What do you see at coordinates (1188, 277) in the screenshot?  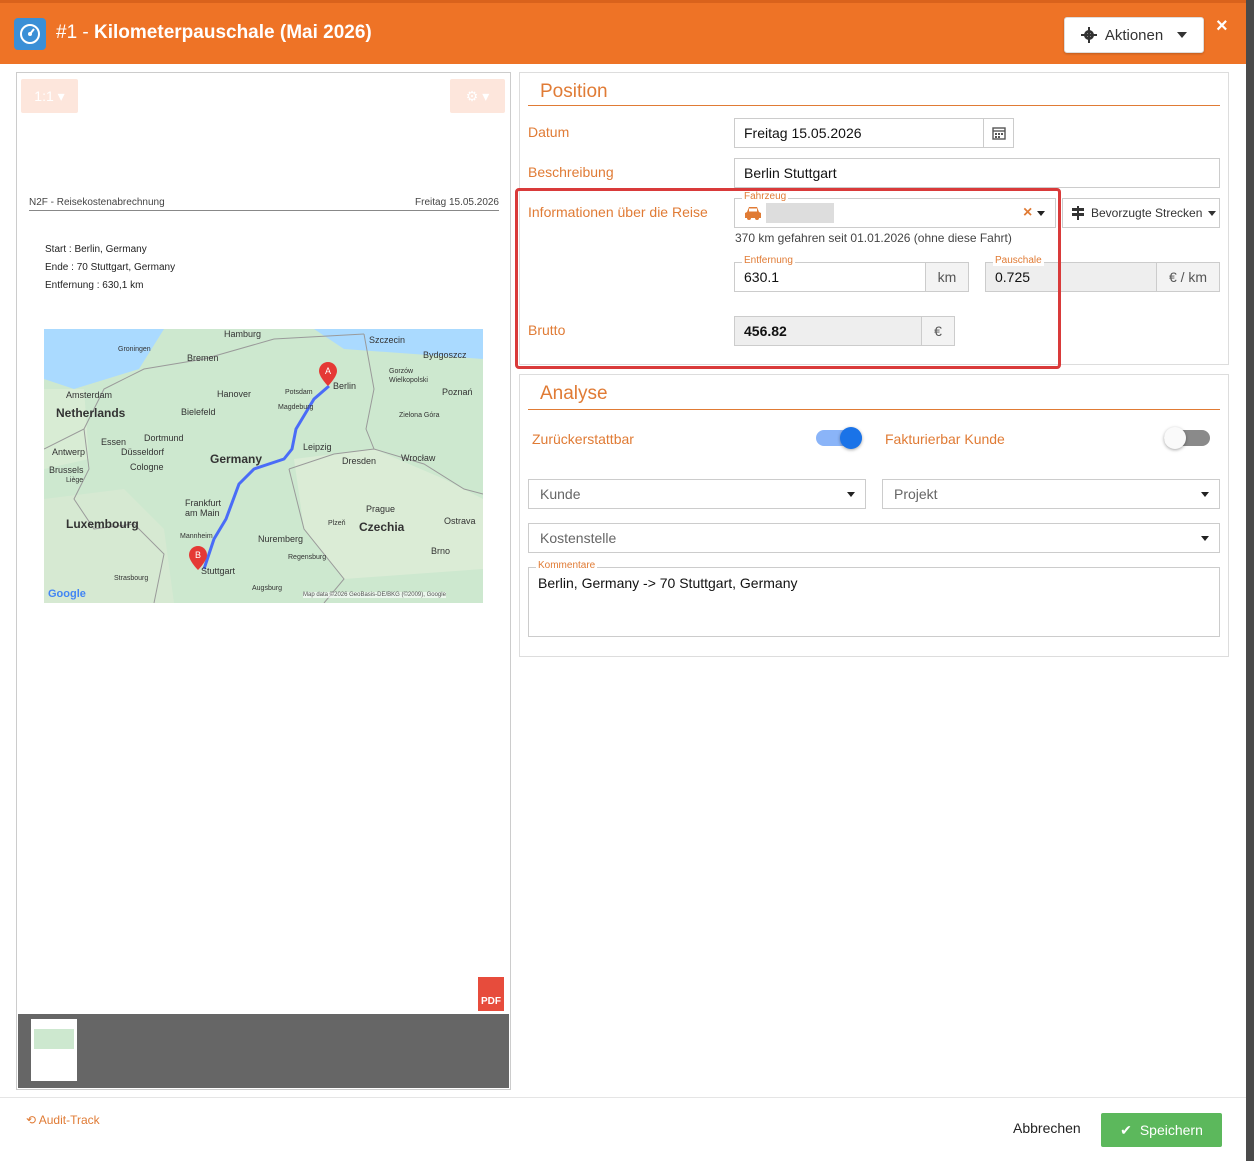 I see `pauschale-unit: € / km` at bounding box center [1188, 277].